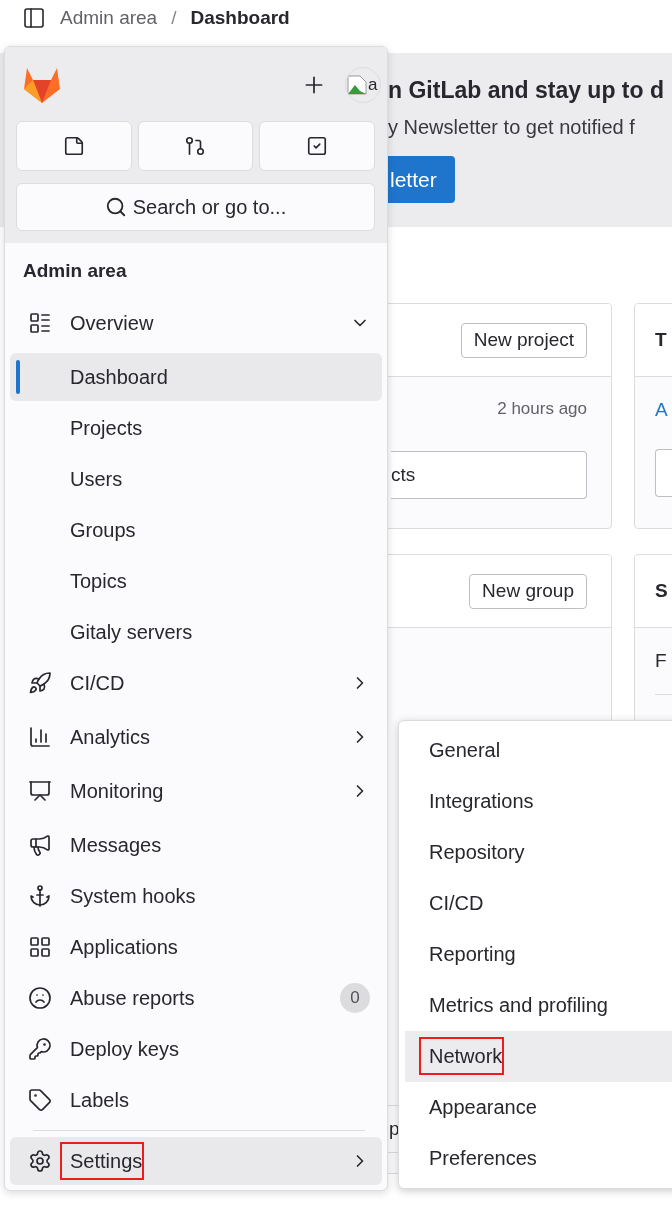 The width and height of the screenshot is (672, 1206). What do you see at coordinates (196, 896) in the screenshot?
I see `nav-item: System hooks` at bounding box center [196, 896].